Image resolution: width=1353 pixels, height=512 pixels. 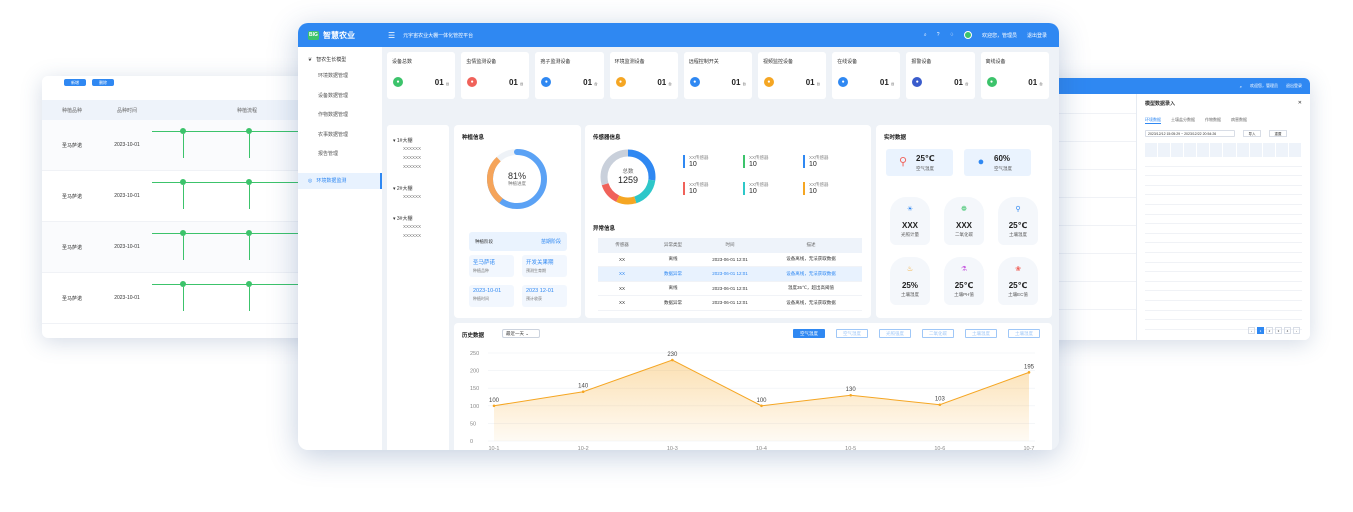 What do you see at coordinates (811, 302) in the screenshot?
I see `abnormal-desc: 设备离线，无法获取数据` at bounding box center [811, 302].